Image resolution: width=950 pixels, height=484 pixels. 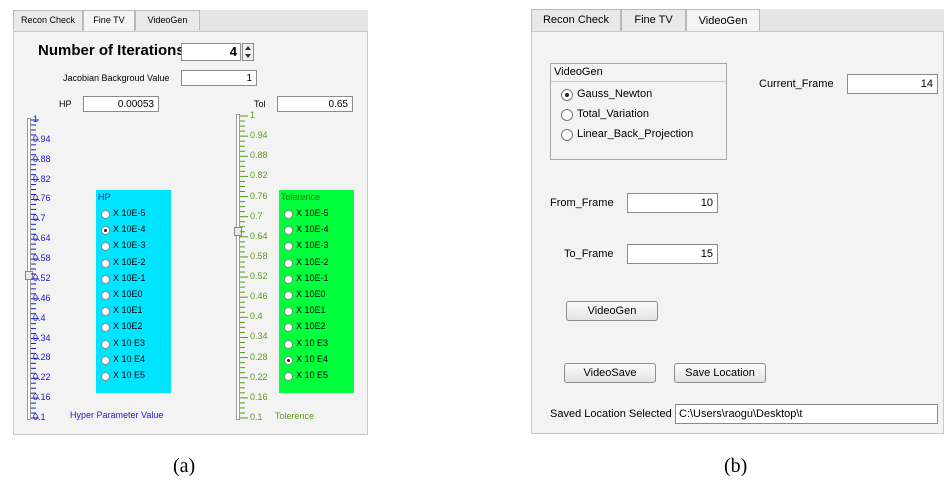 What do you see at coordinates (613, 114) in the screenshot?
I see `method-option-label: Total_Variation` at bounding box center [613, 114].